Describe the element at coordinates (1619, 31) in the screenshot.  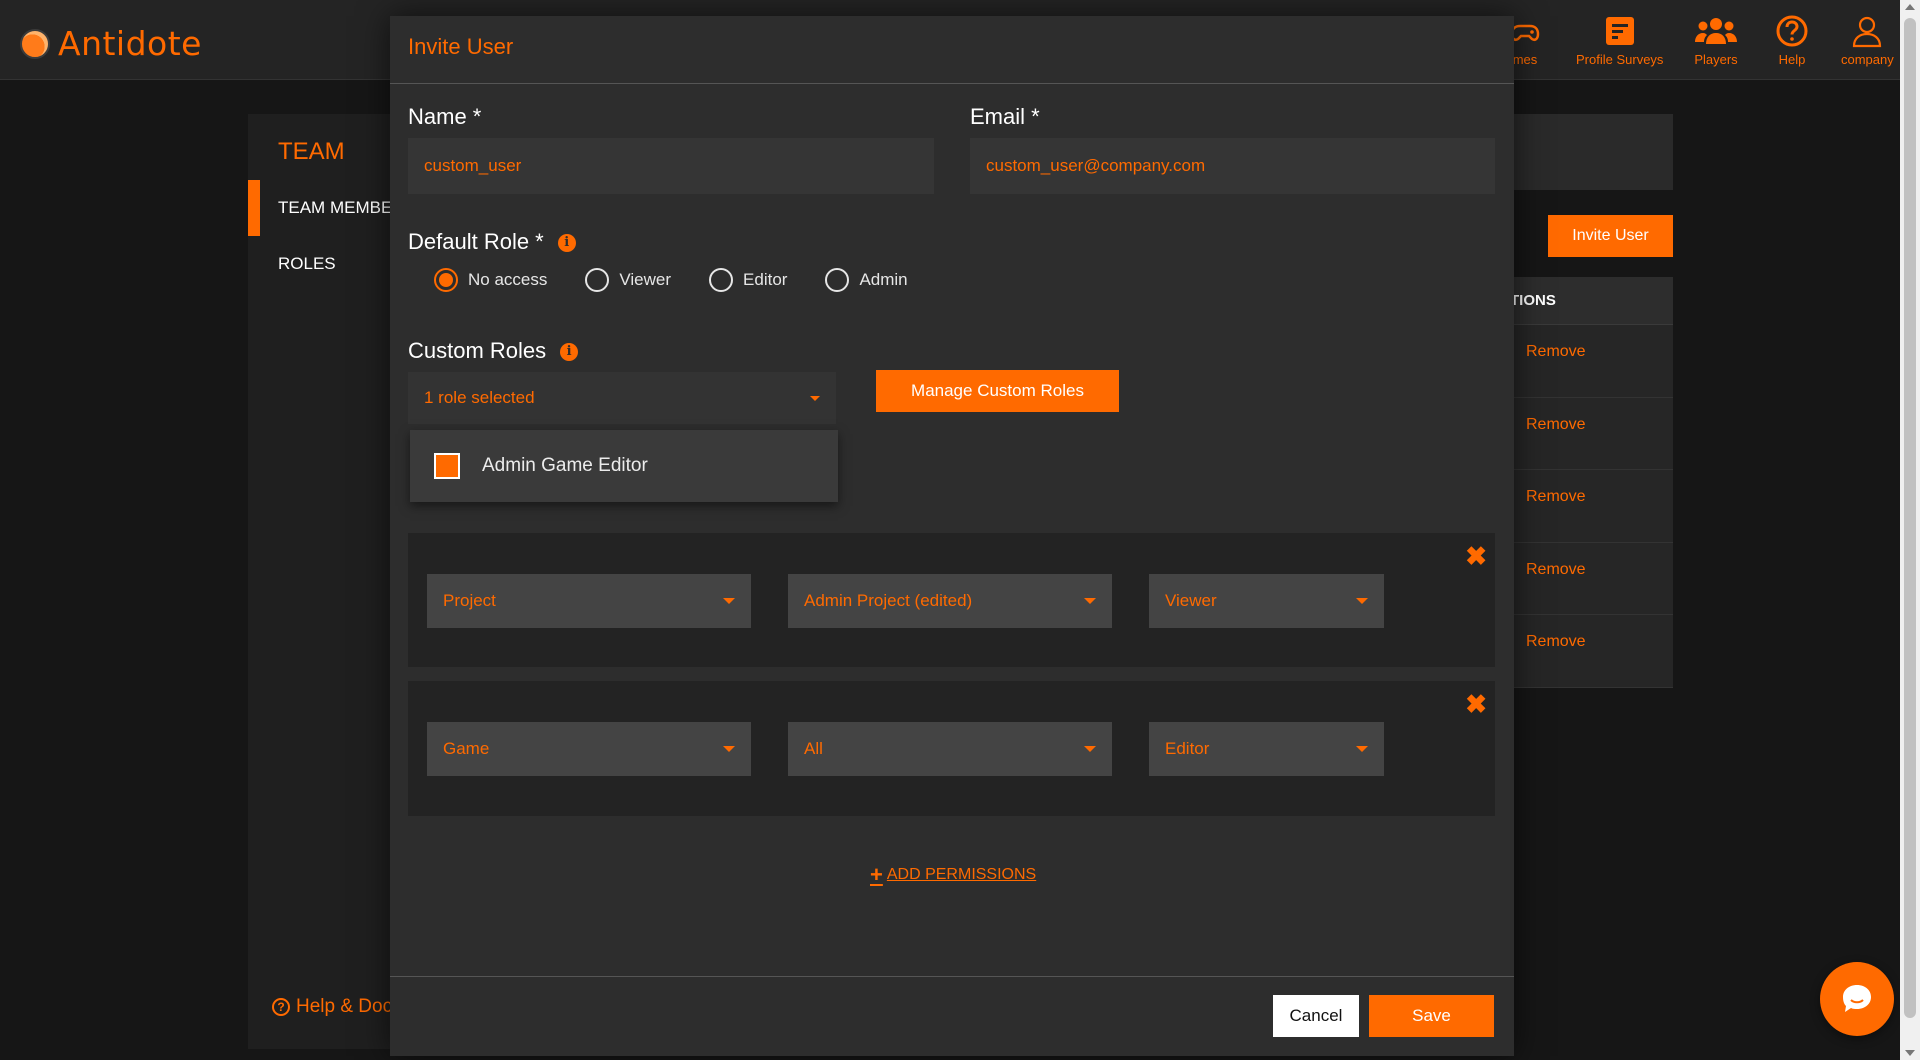
I see `survey-icon` at that location.